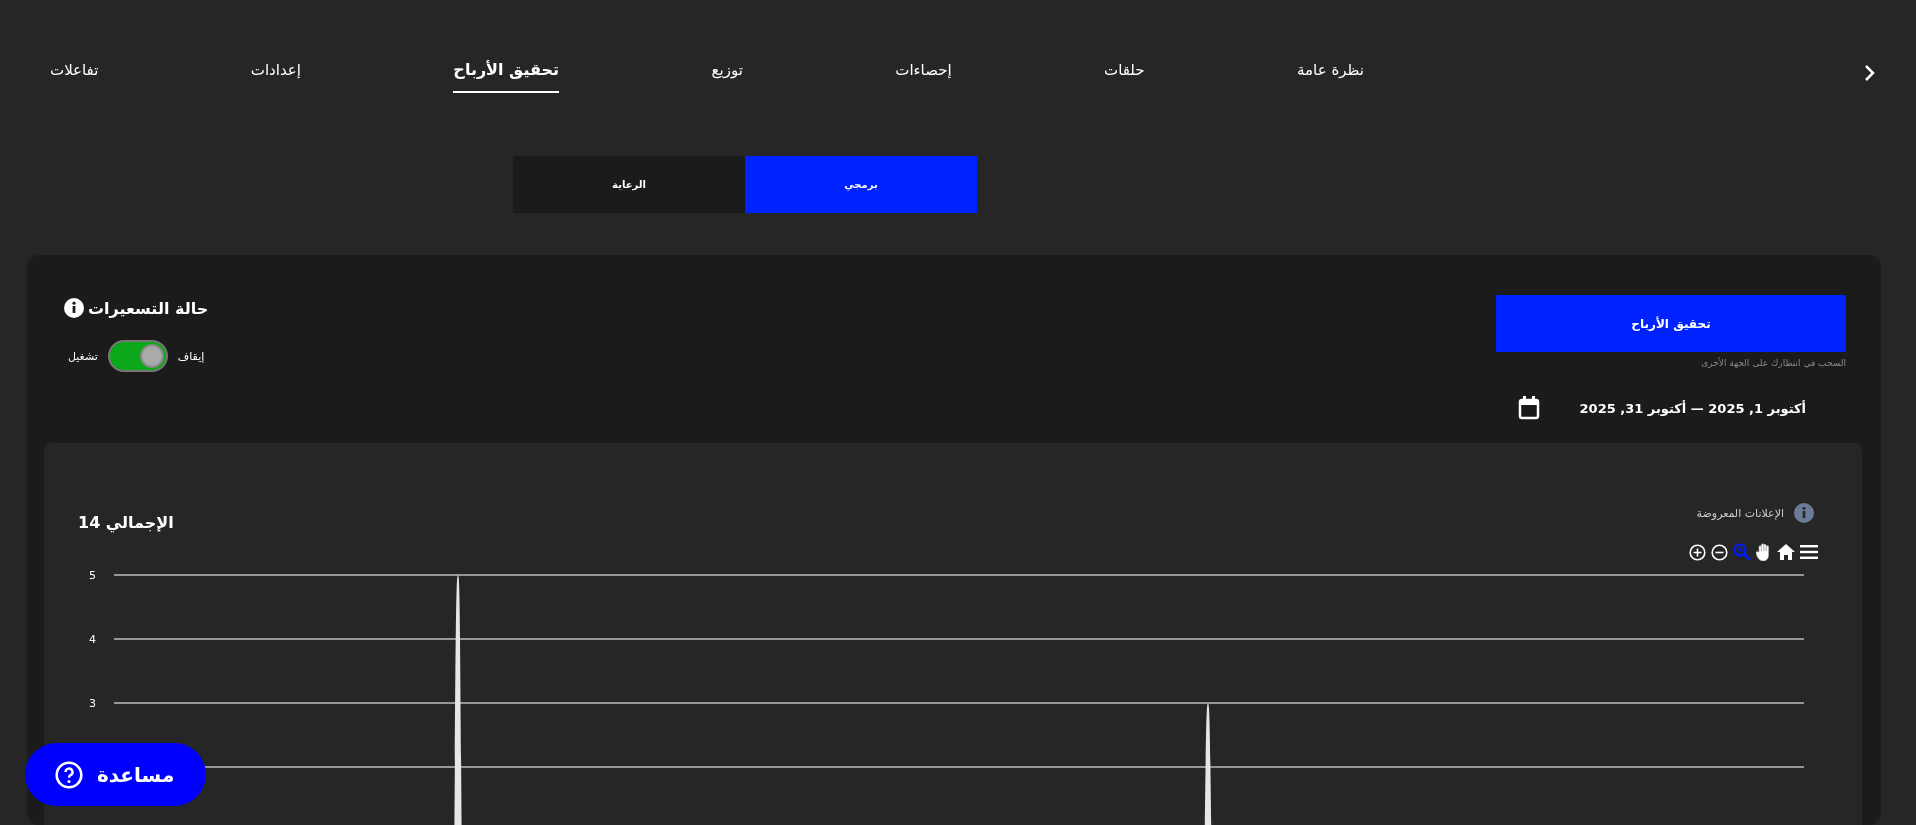  I want to click on y-axis-label: 3, so click(92, 703).